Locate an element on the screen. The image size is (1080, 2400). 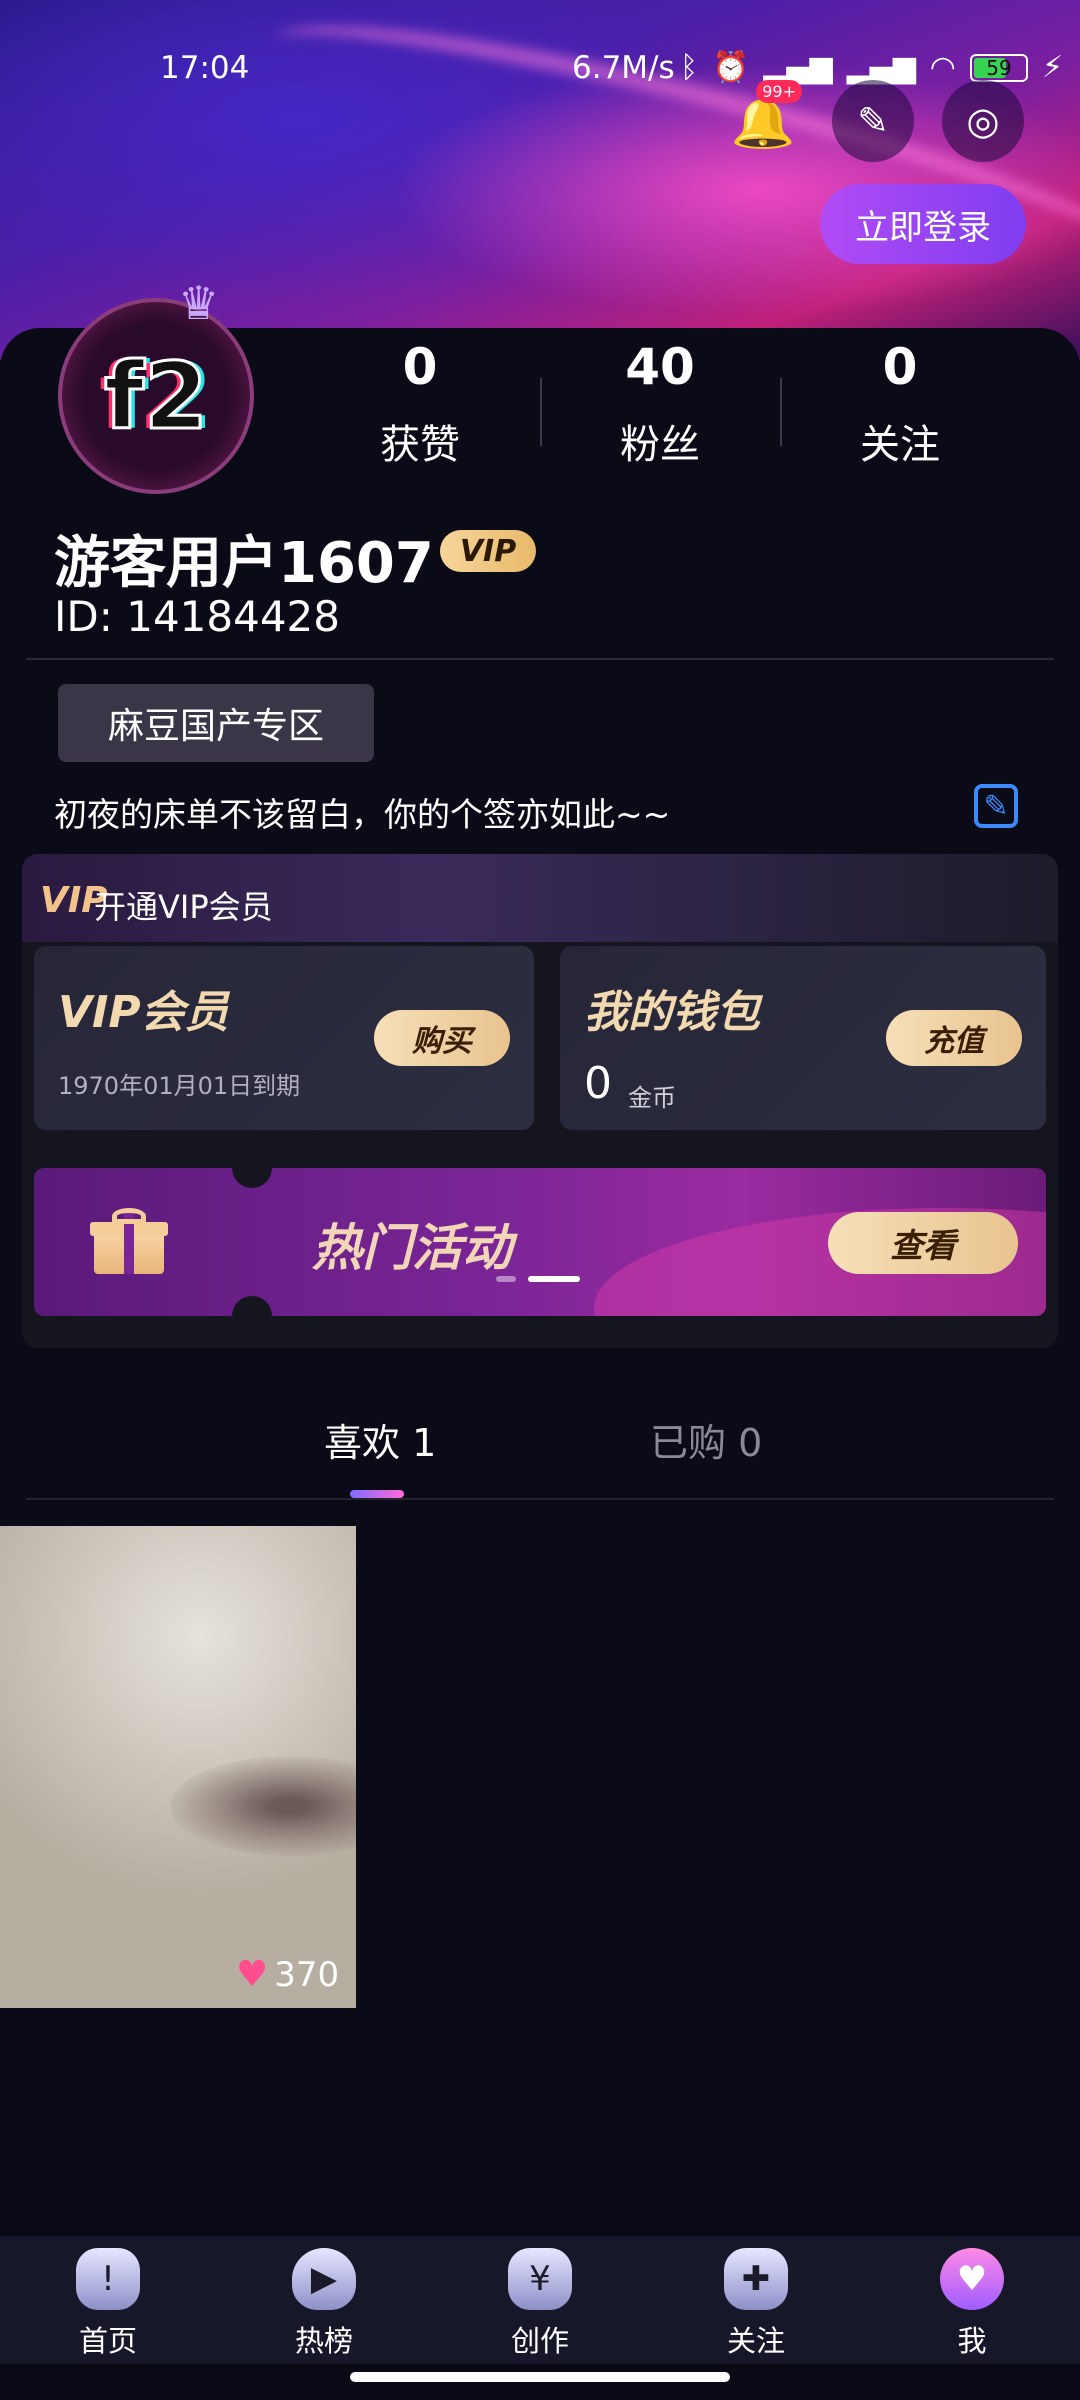
tab-purchased: 已购 0 is located at coordinates (706, 1439).